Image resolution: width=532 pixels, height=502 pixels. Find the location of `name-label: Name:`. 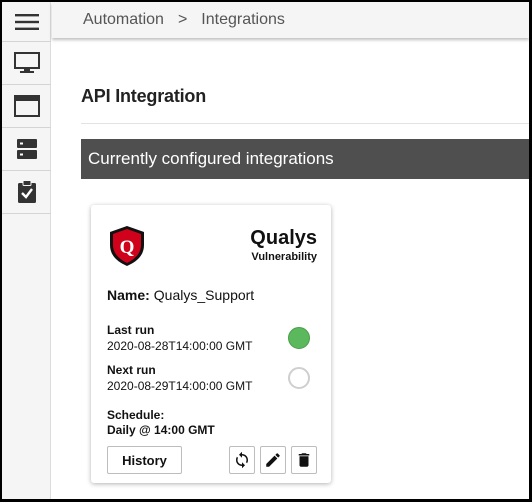

name-label: Name: is located at coordinates (128, 295).